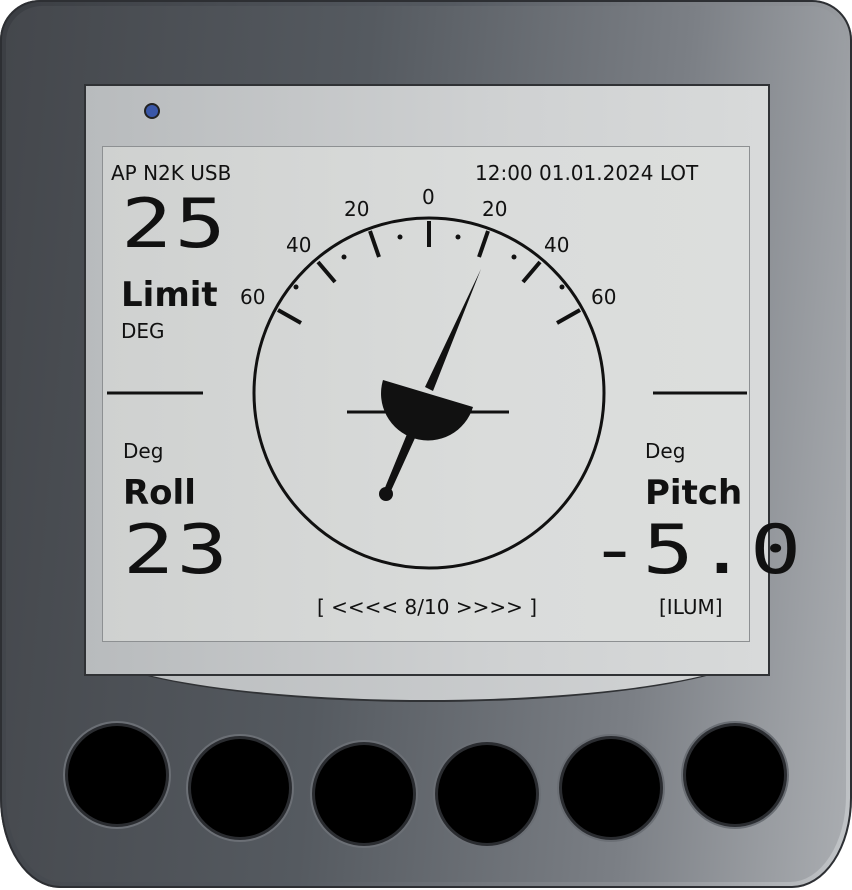  I want to click on scale-label-r20: 20, so click(495, 209).